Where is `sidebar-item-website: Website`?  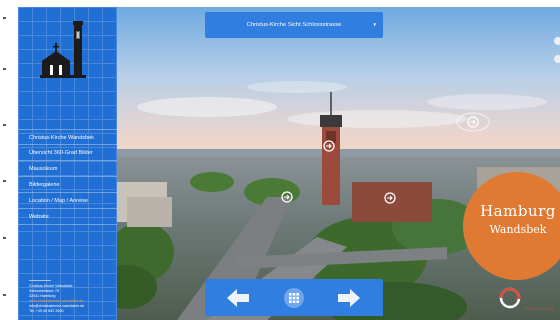
sidebar-item-website: Website is located at coordinates (67, 217).